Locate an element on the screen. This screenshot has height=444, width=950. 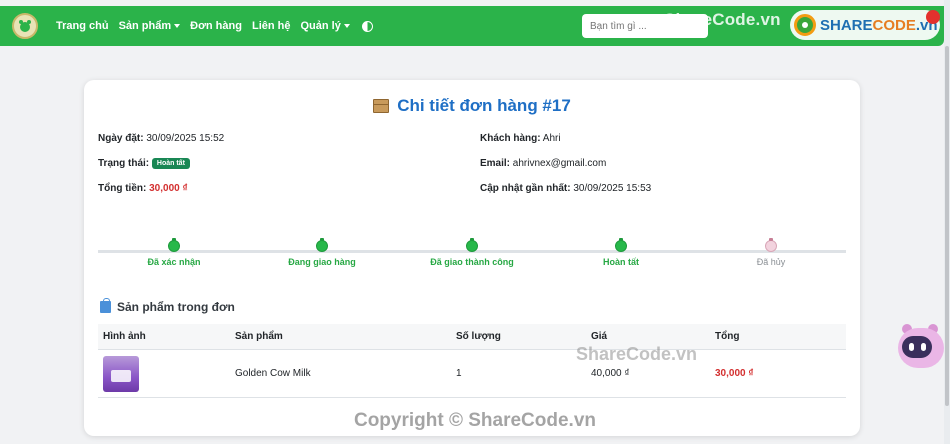
order-total: Tổng tiền: 30,000 ₫ is located at coordinates (143, 188).